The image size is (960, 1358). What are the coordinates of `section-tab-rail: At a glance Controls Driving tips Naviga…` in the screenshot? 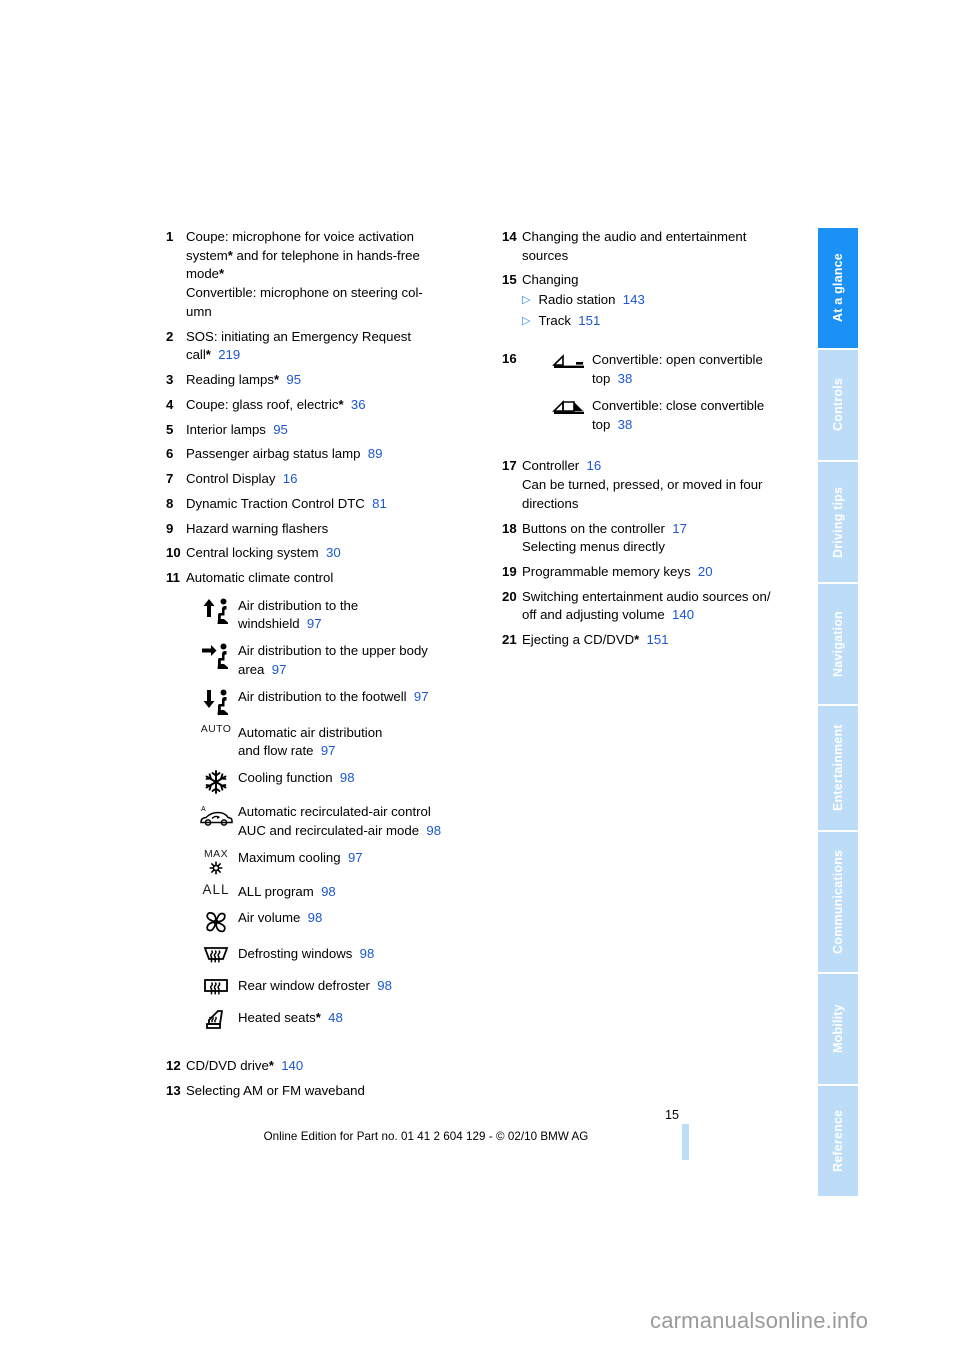 It's located at (838, 712).